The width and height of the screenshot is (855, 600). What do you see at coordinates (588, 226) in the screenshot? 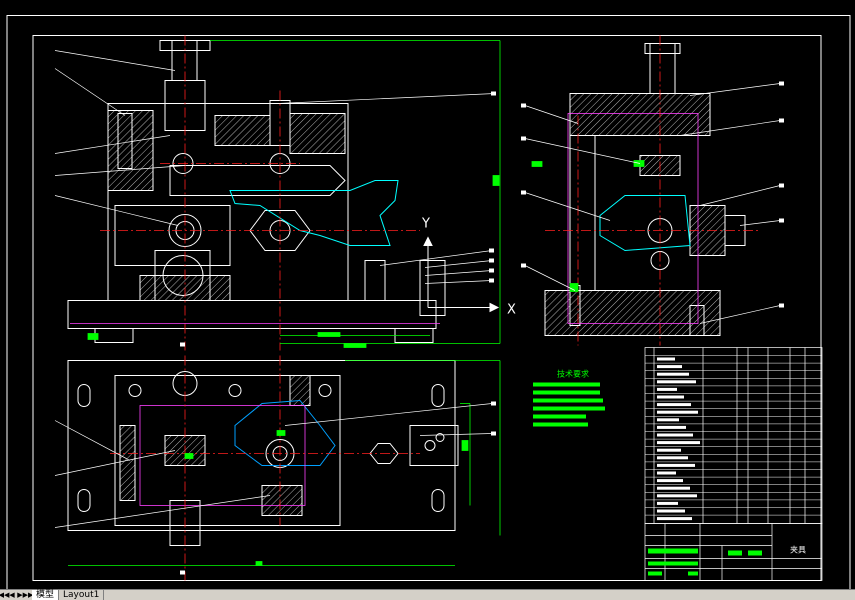
I see `side-view-dimensions` at bounding box center [588, 226].